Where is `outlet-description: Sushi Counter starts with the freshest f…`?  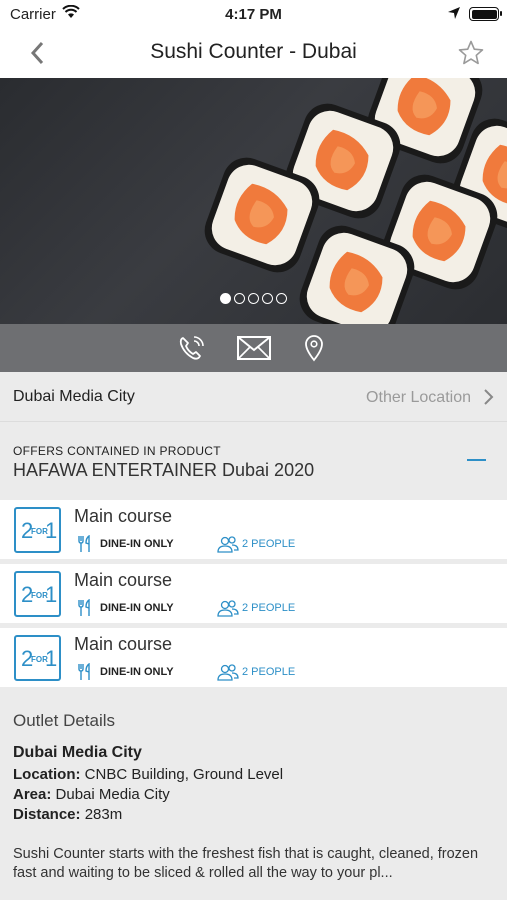
outlet-description: Sushi Counter starts with the freshest f… is located at coordinates (254, 864).